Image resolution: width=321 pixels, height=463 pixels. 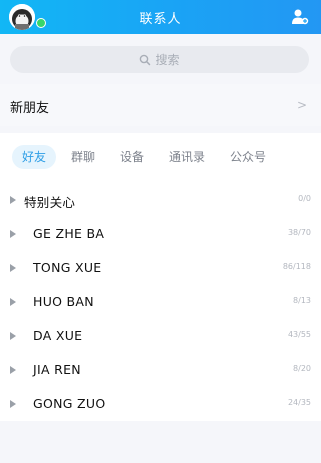 I want to click on friend-group: 特别关心 0/0, so click(x=160, y=200).